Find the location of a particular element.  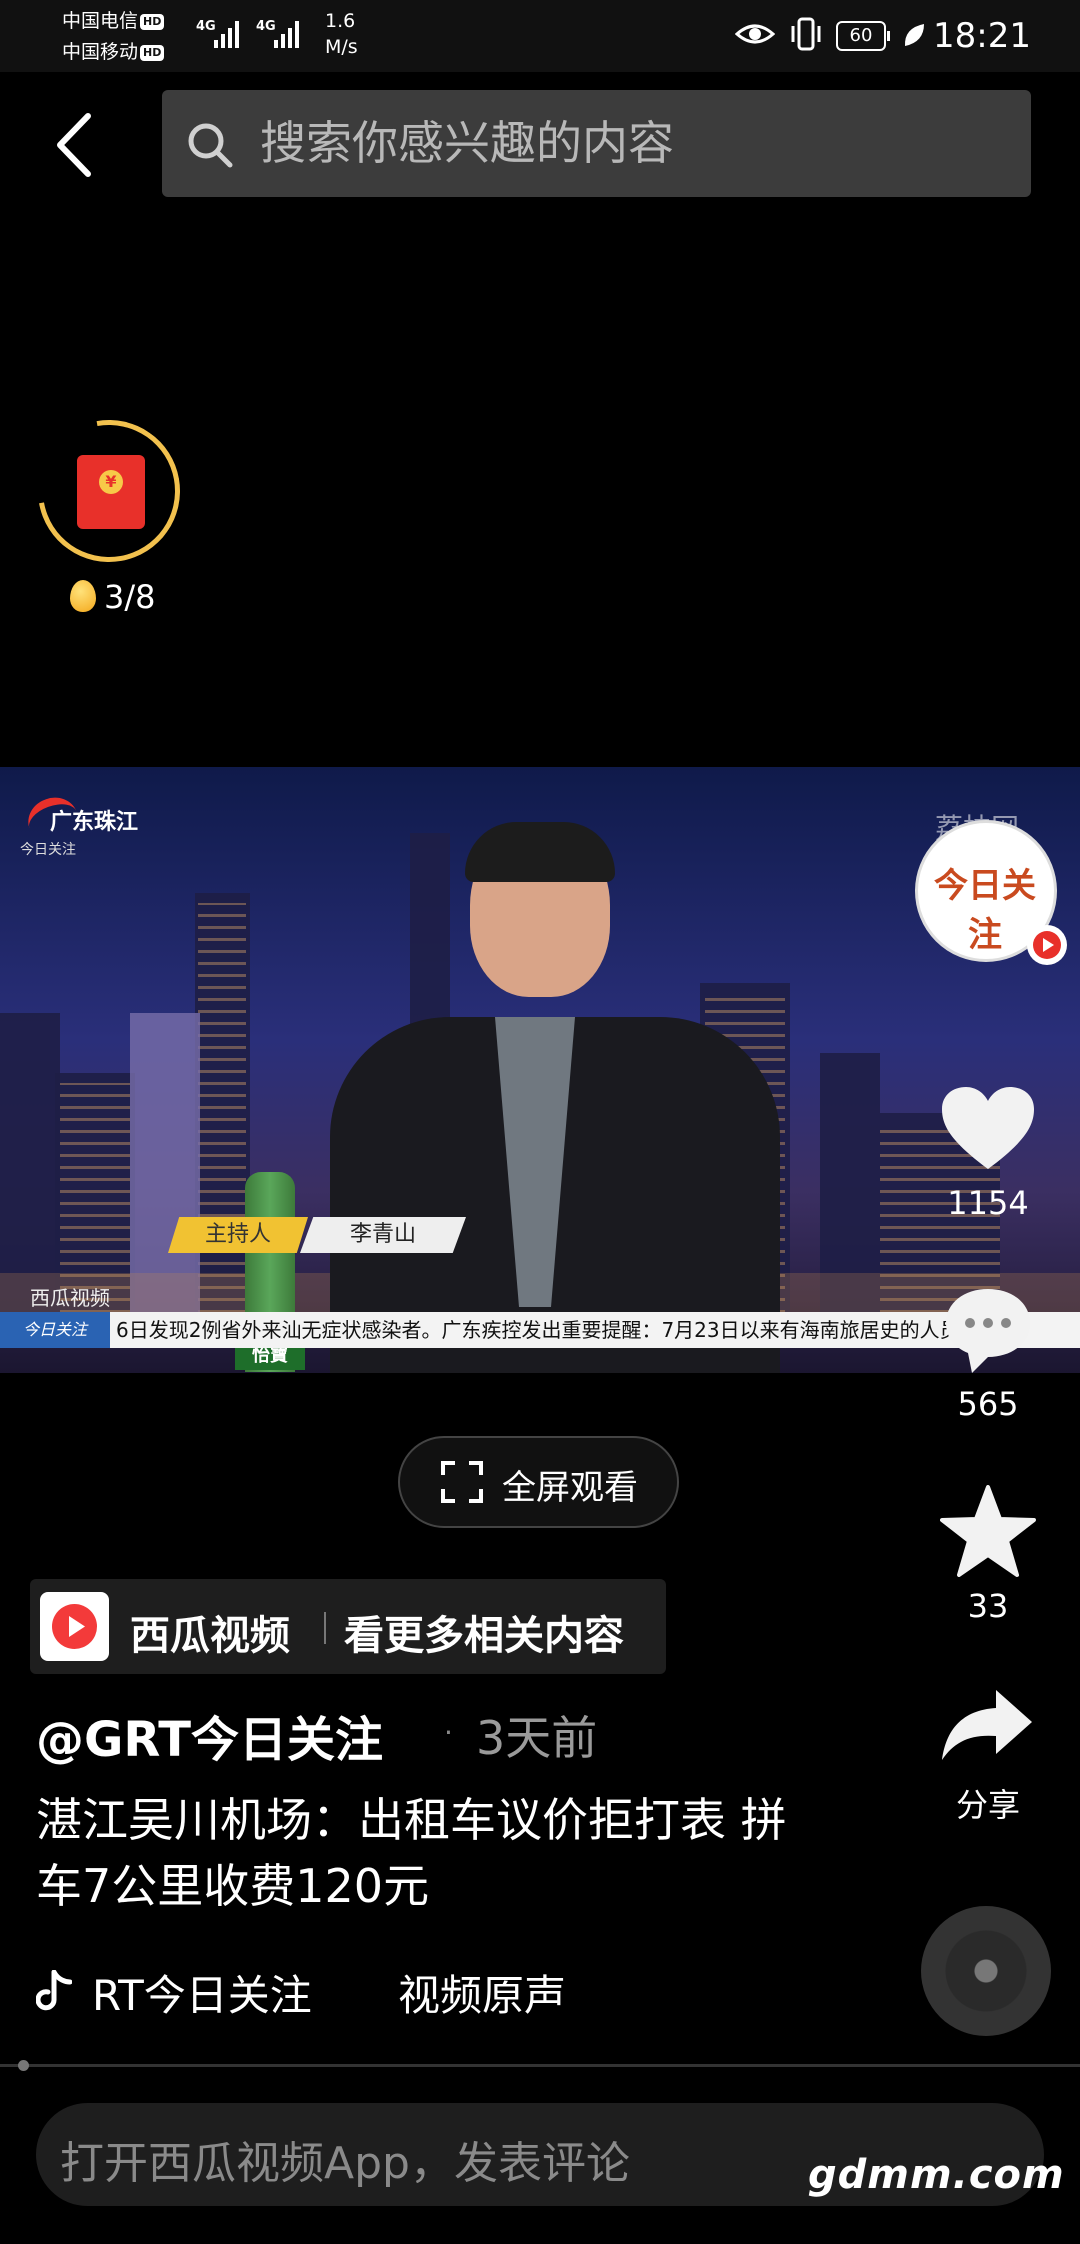

xigua-play-icon is located at coordinates (74, 1626).